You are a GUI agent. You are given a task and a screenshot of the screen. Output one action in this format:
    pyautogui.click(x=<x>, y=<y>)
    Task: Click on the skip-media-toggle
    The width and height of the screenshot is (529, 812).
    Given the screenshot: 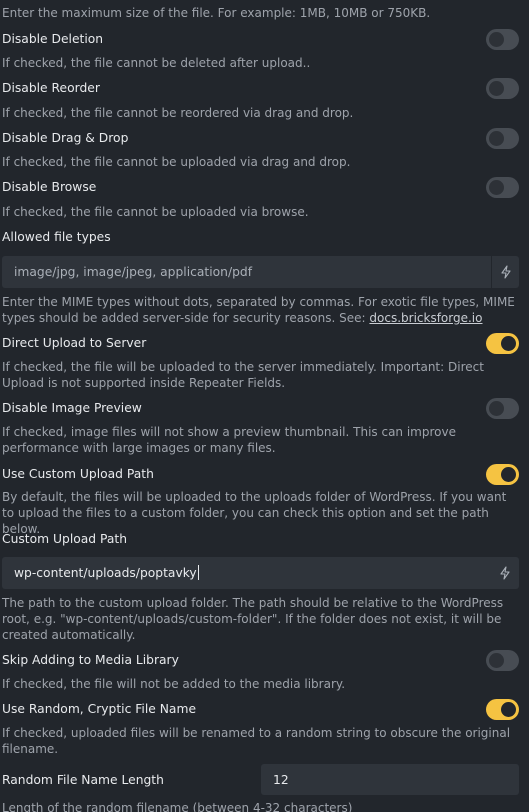 What is the action you would take?
    pyautogui.click(x=502, y=660)
    